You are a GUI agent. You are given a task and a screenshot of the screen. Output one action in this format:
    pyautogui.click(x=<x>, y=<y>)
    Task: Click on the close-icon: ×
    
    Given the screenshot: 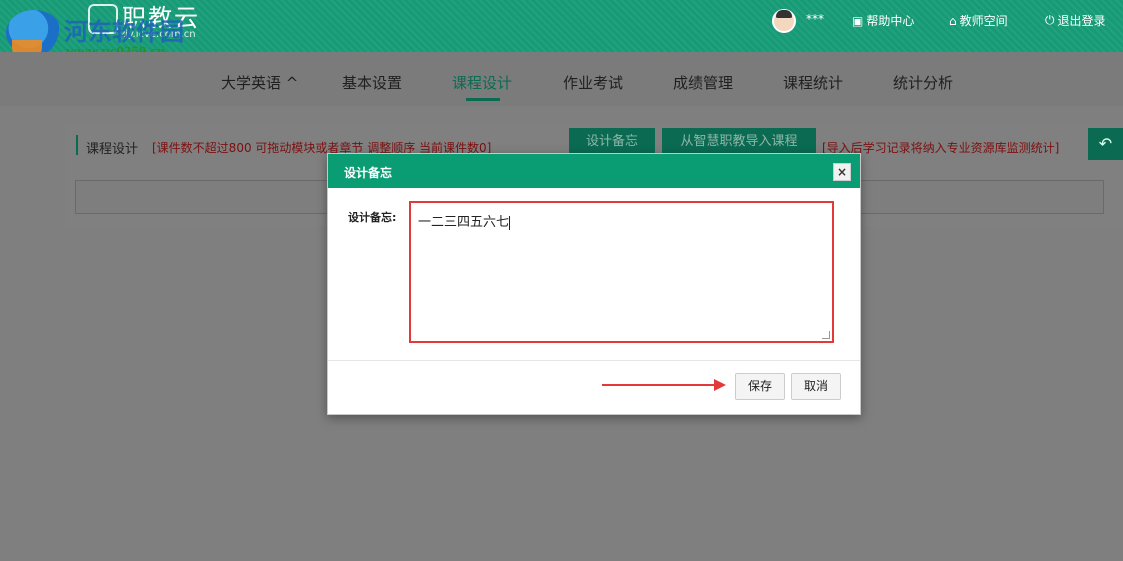 What is the action you would take?
    pyautogui.click(x=842, y=172)
    